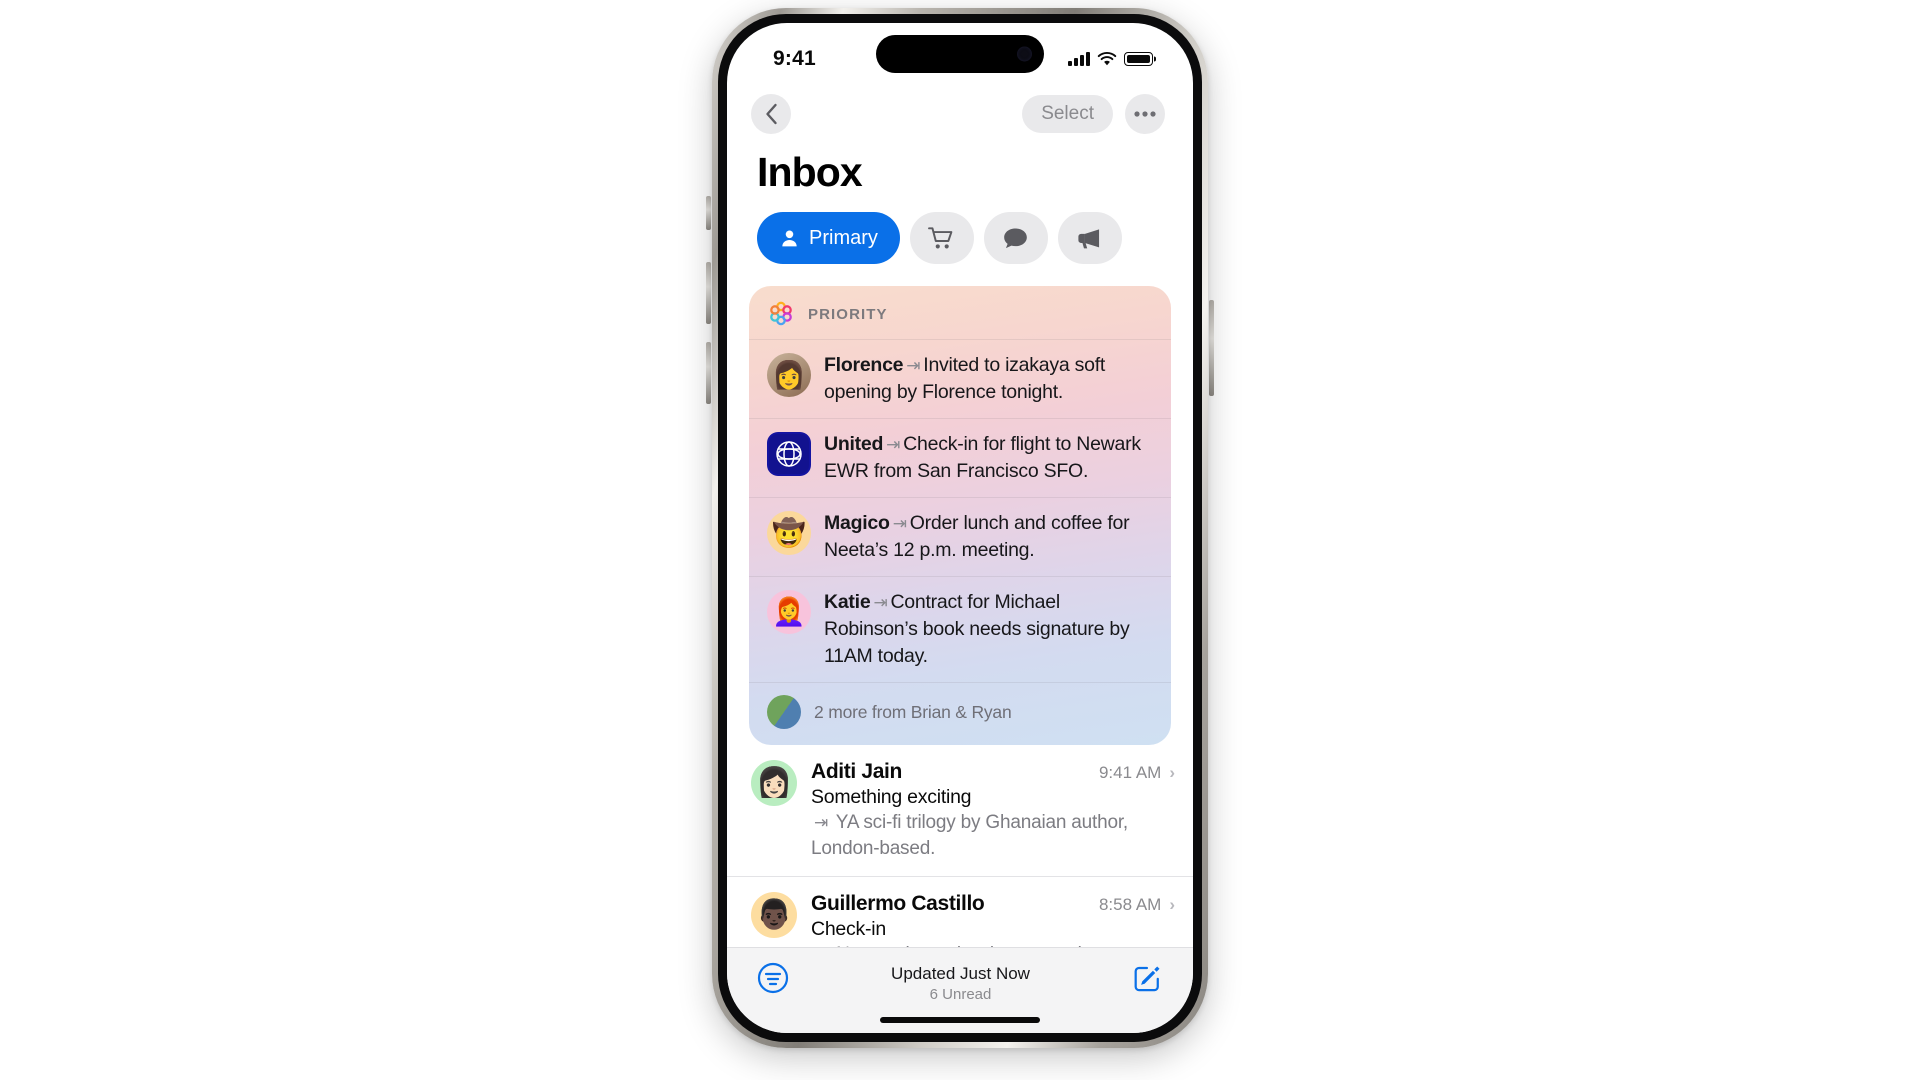 The height and width of the screenshot is (1080, 1920). What do you see at coordinates (848, 314) in the screenshot?
I see `priority-label: PRIORITY` at bounding box center [848, 314].